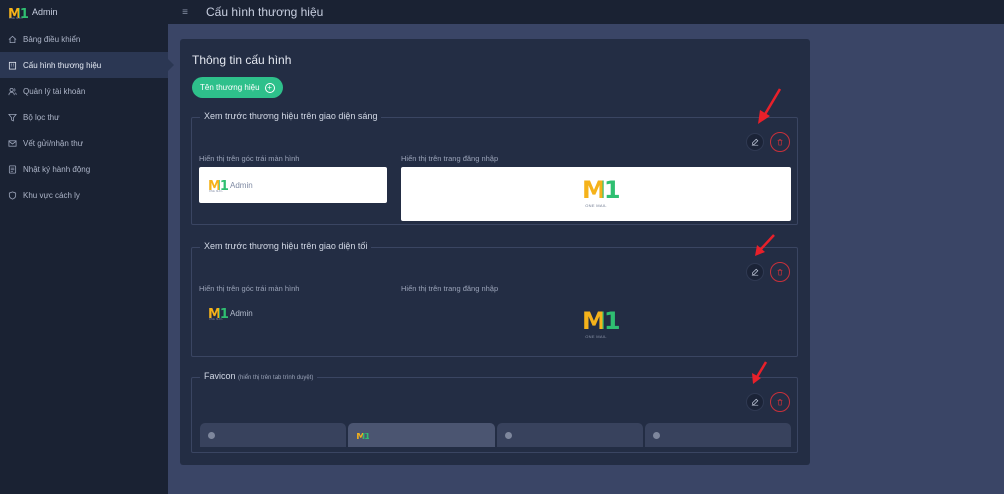 Image resolution: width=1004 pixels, height=494 pixels. I want to click on menu-toggle-icon: ≡, so click(185, 12).